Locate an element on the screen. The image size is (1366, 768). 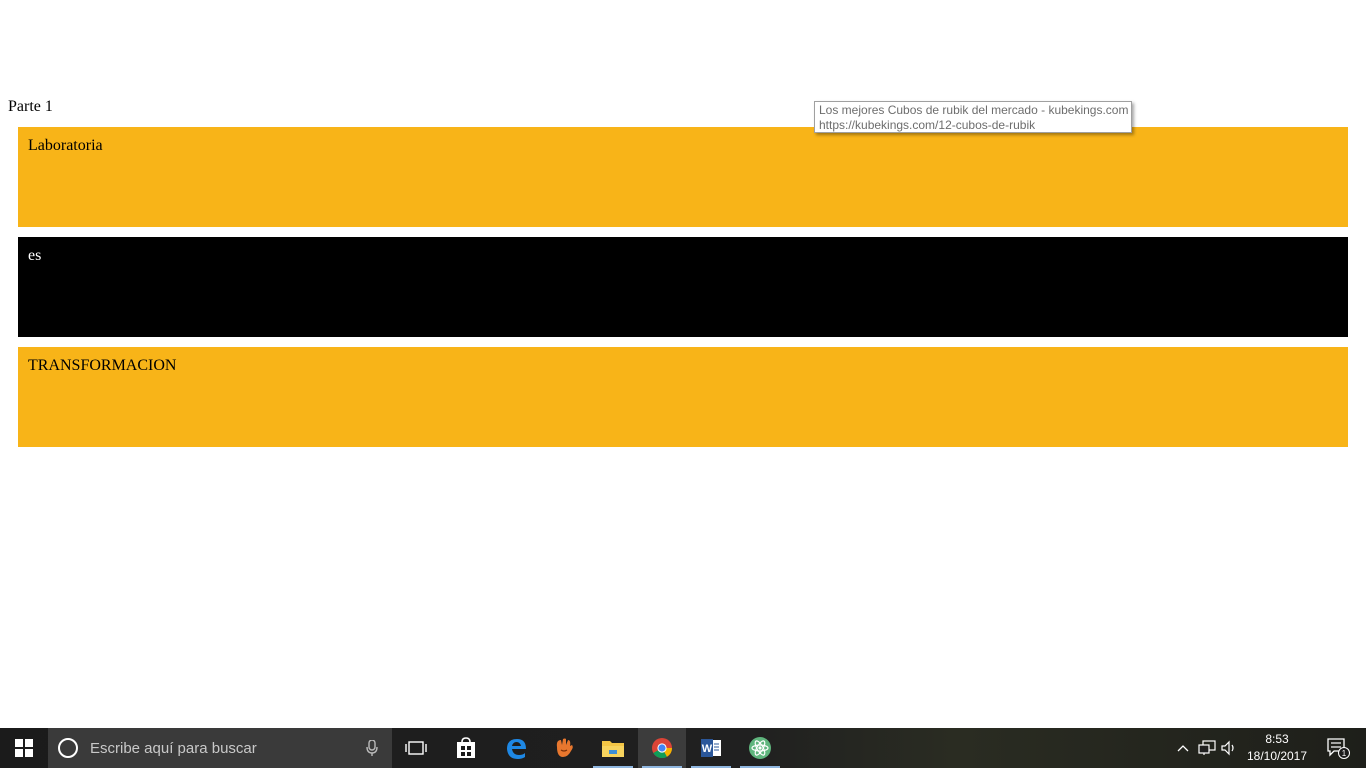
page-heading: Parte 1 is located at coordinates (30, 106).